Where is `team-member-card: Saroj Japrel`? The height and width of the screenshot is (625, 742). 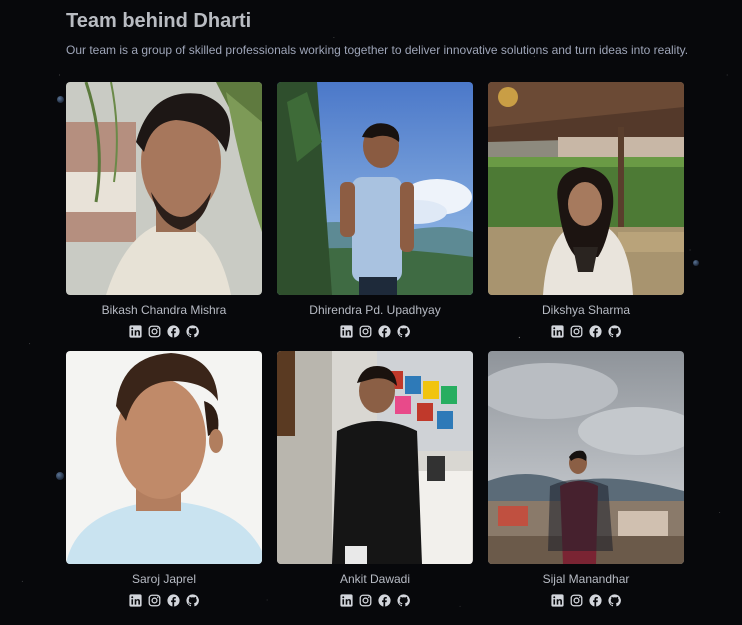
team-member-card: Saroj Japrel is located at coordinates (164, 479).